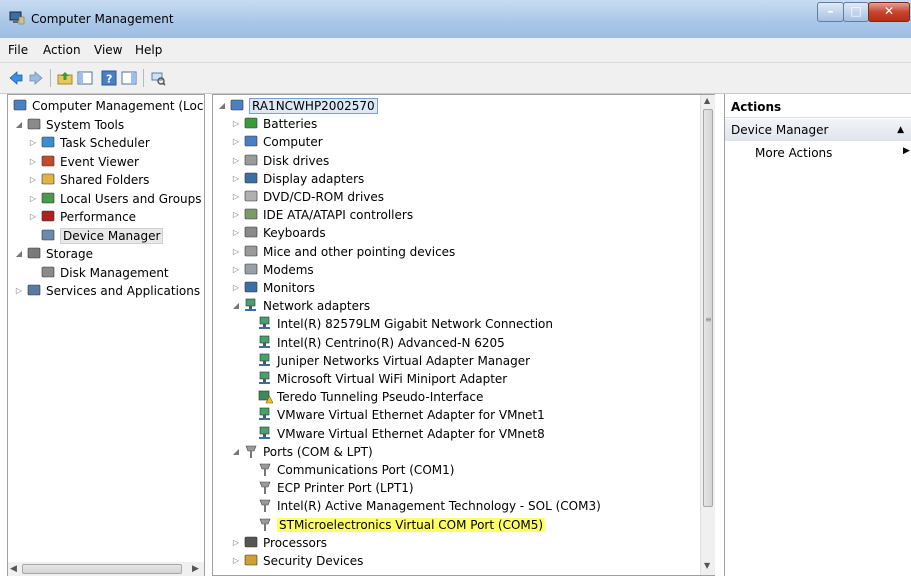 The image size is (911, 576). What do you see at coordinates (286, 161) in the screenshot?
I see `device-item: Disk drives` at bounding box center [286, 161].